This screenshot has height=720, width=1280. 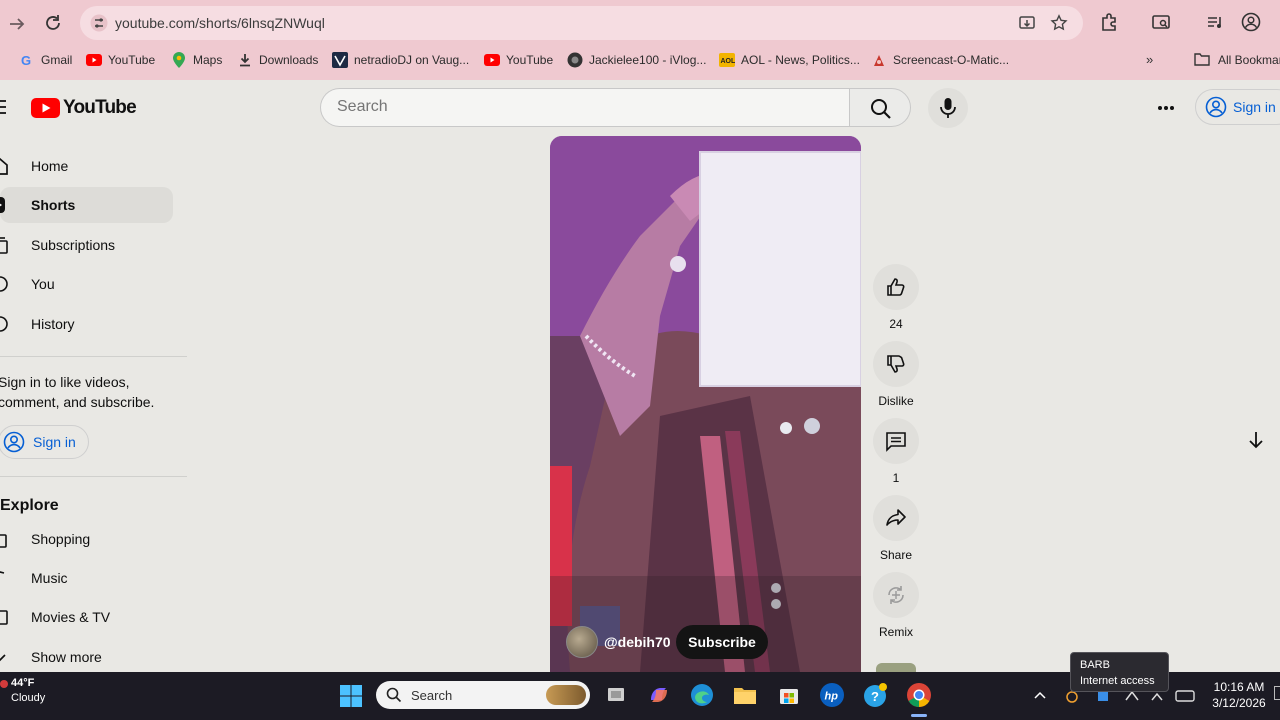 What do you see at coordinates (896, 364) in the screenshot?
I see `dislike-button` at bounding box center [896, 364].